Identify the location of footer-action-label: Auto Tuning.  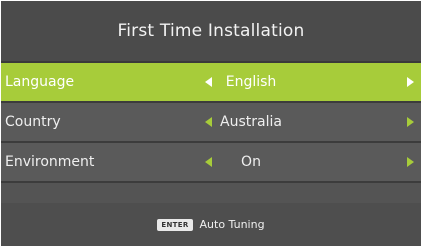
(232, 224).